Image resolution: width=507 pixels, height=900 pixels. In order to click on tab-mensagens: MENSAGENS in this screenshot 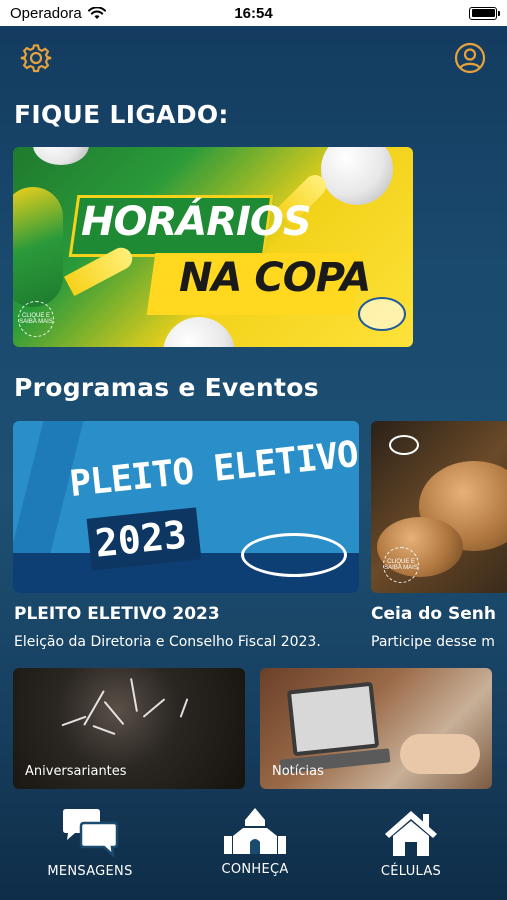, I will do `click(90, 843)`.